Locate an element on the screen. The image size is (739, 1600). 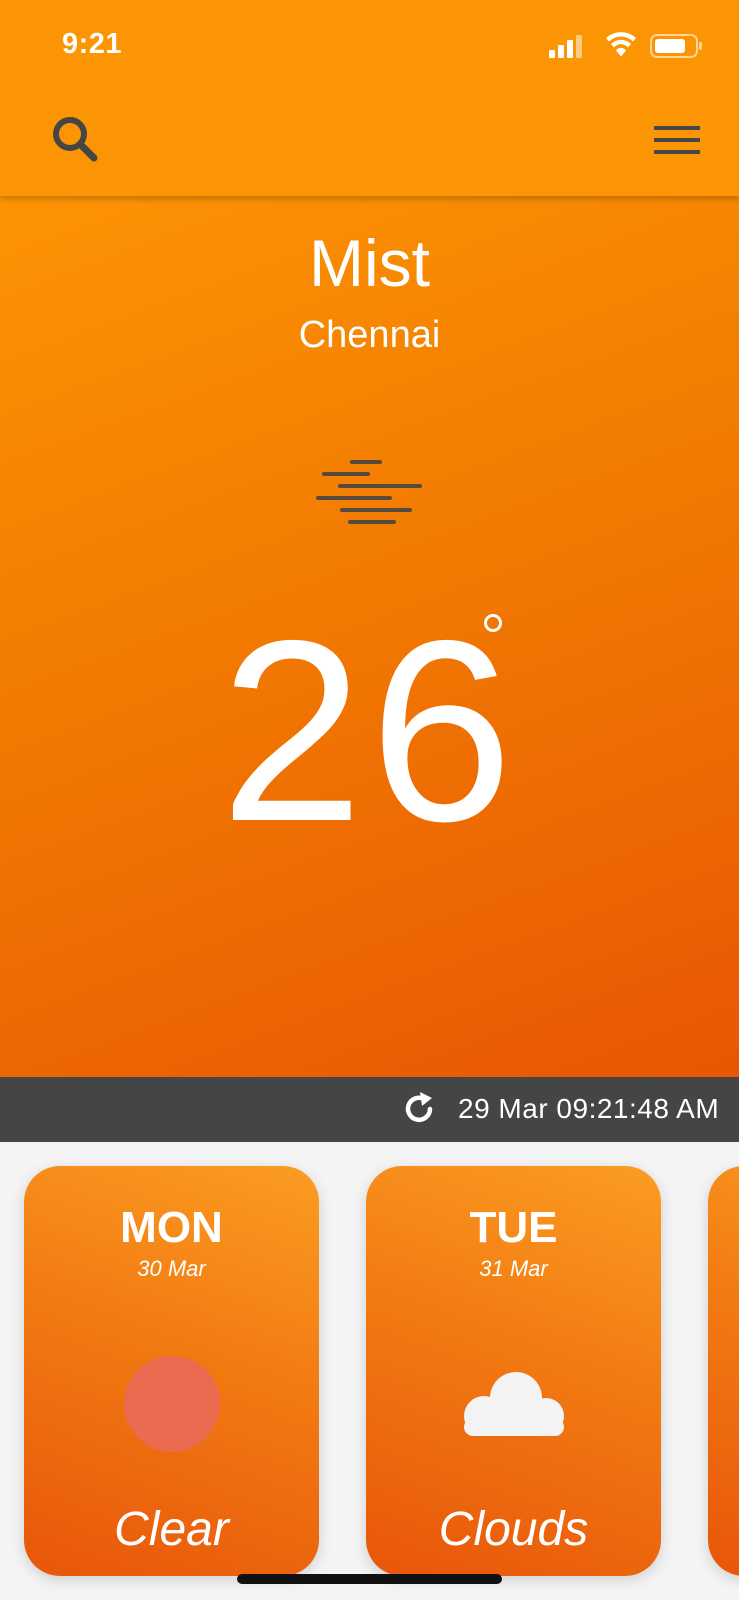
forecast-day: TUE is located at coordinates (513, 1227).